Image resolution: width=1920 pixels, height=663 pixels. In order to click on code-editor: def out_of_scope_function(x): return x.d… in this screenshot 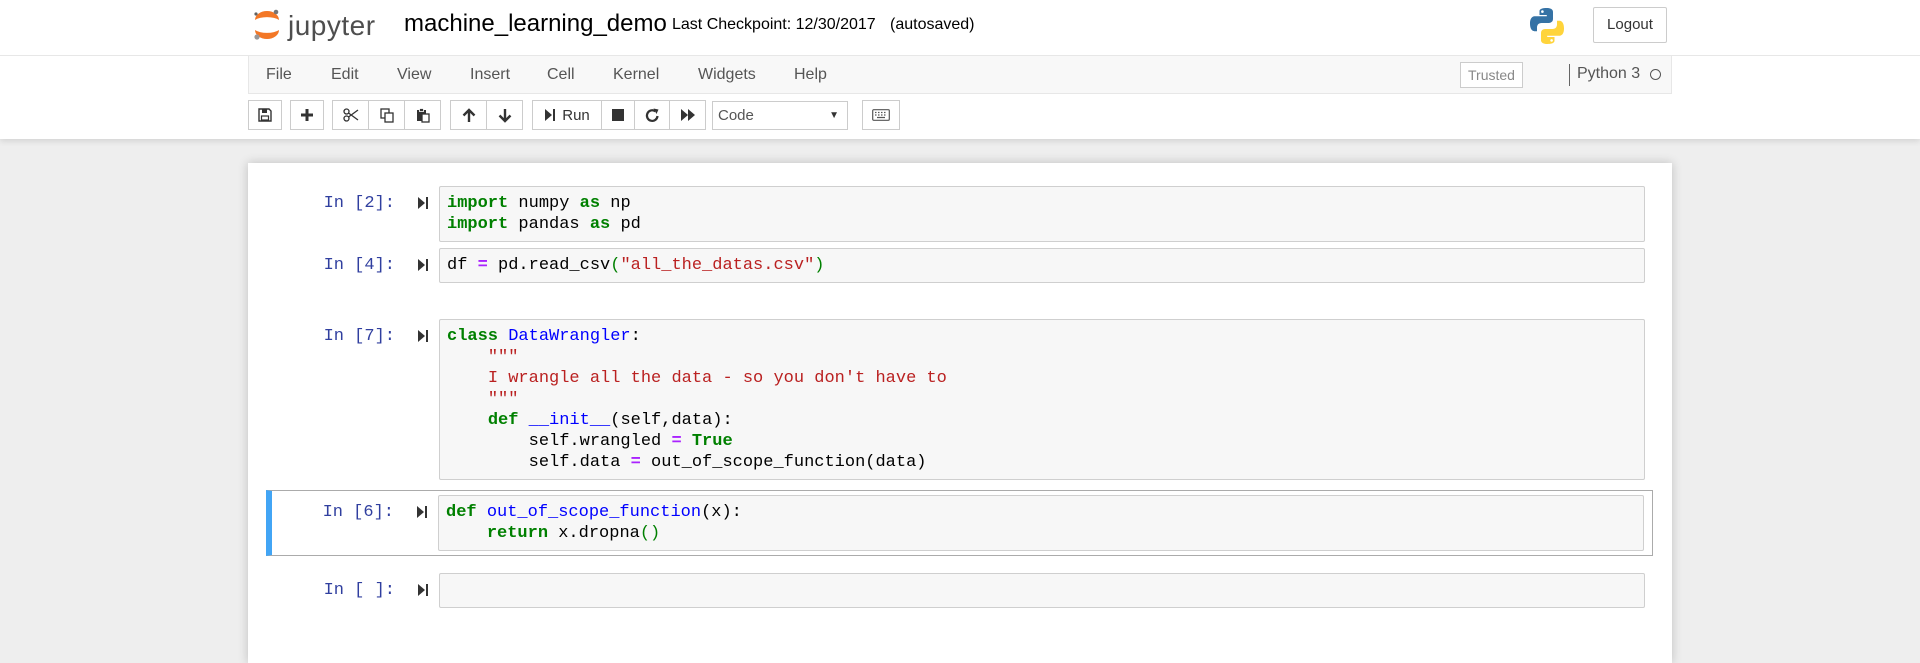, I will do `click(1041, 523)`.